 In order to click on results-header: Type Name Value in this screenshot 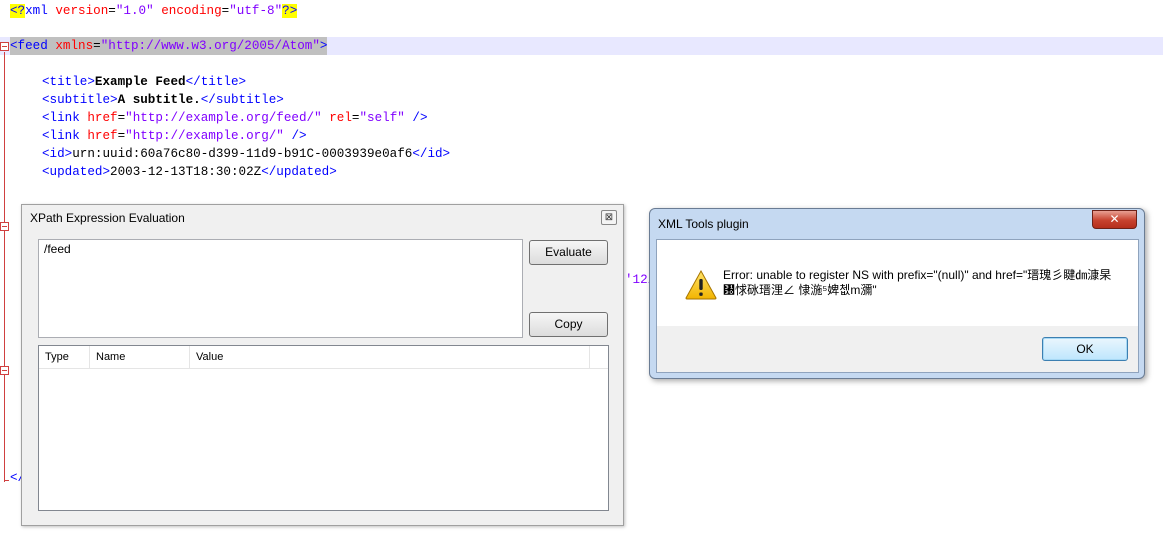, I will do `click(323, 357)`.